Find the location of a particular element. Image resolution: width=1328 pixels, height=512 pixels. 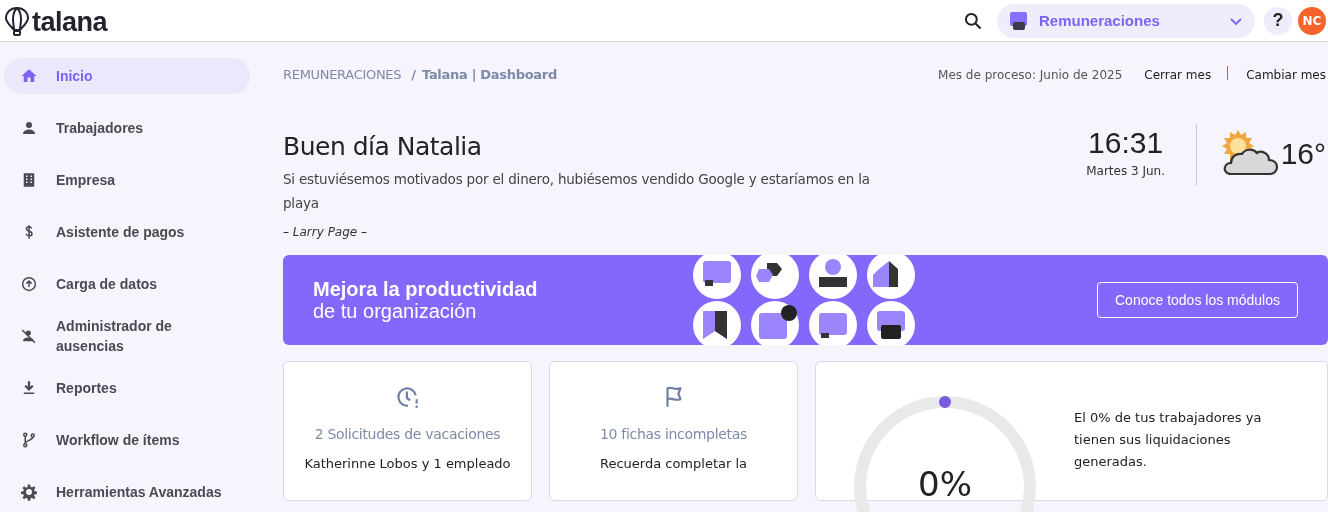

search-icon is located at coordinates (973, 20).